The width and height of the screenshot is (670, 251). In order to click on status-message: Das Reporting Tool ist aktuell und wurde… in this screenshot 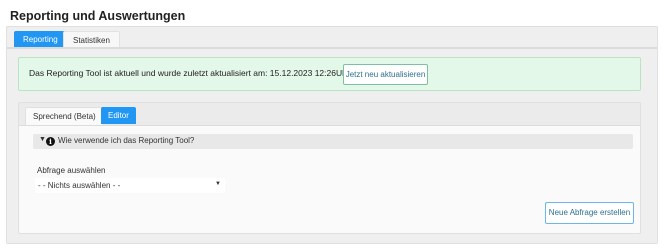, I will do `click(189, 73)`.